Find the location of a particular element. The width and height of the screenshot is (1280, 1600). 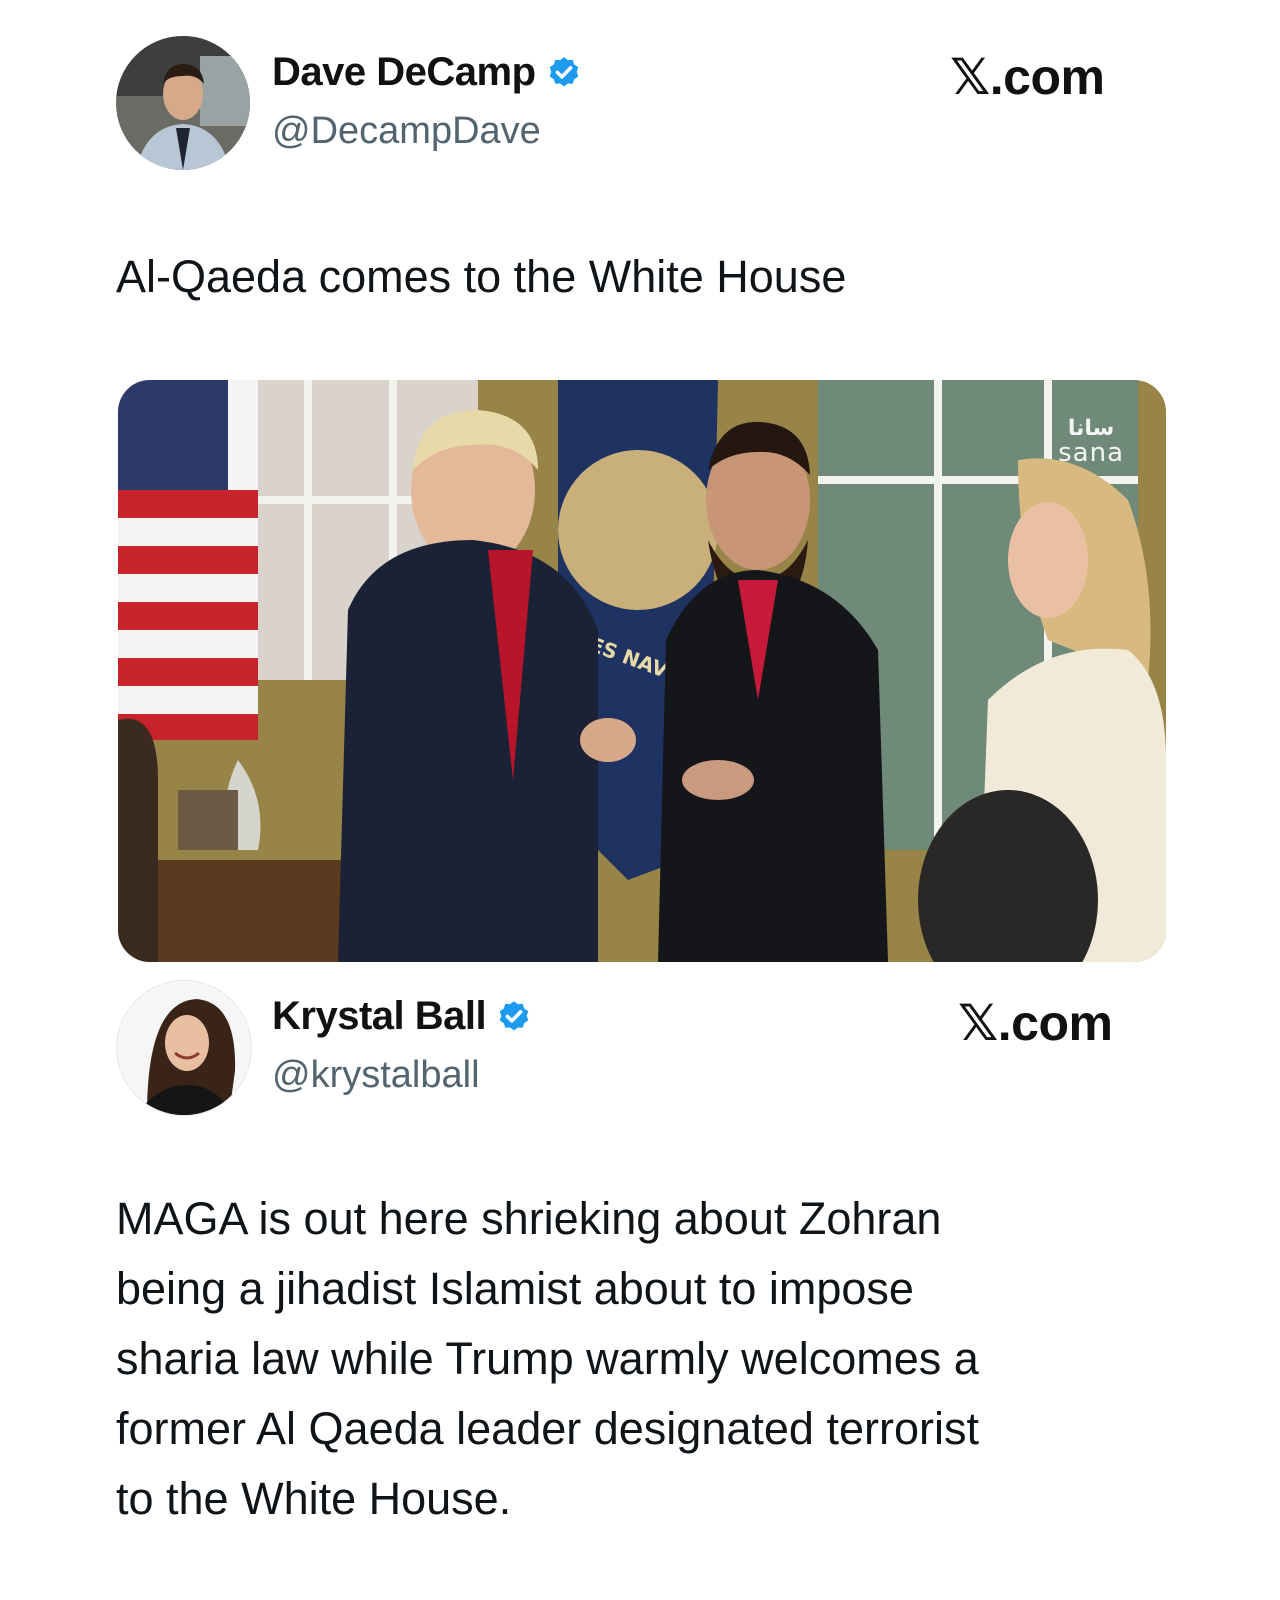

tweet-text: Al-Qaeda comes to the White House is located at coordinates (481, 276).